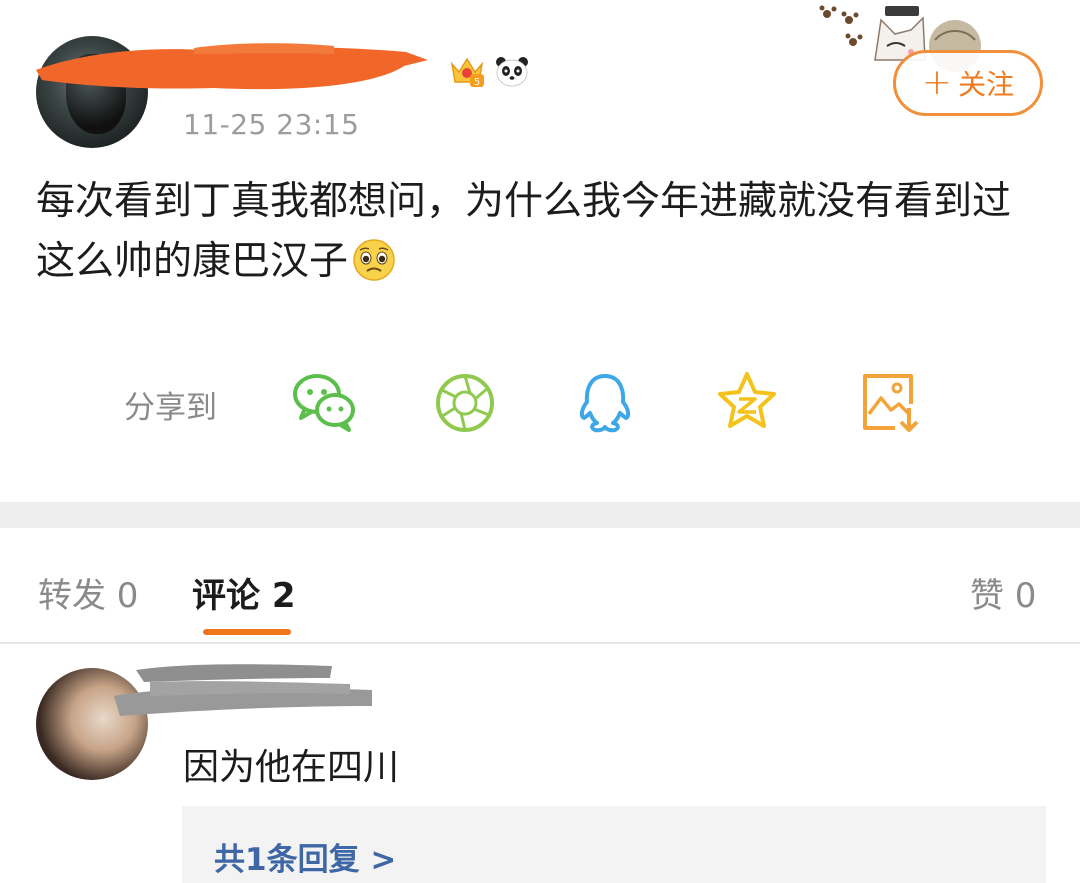  I want to click on tab-likes: 赞 0, so click(1003, 592).